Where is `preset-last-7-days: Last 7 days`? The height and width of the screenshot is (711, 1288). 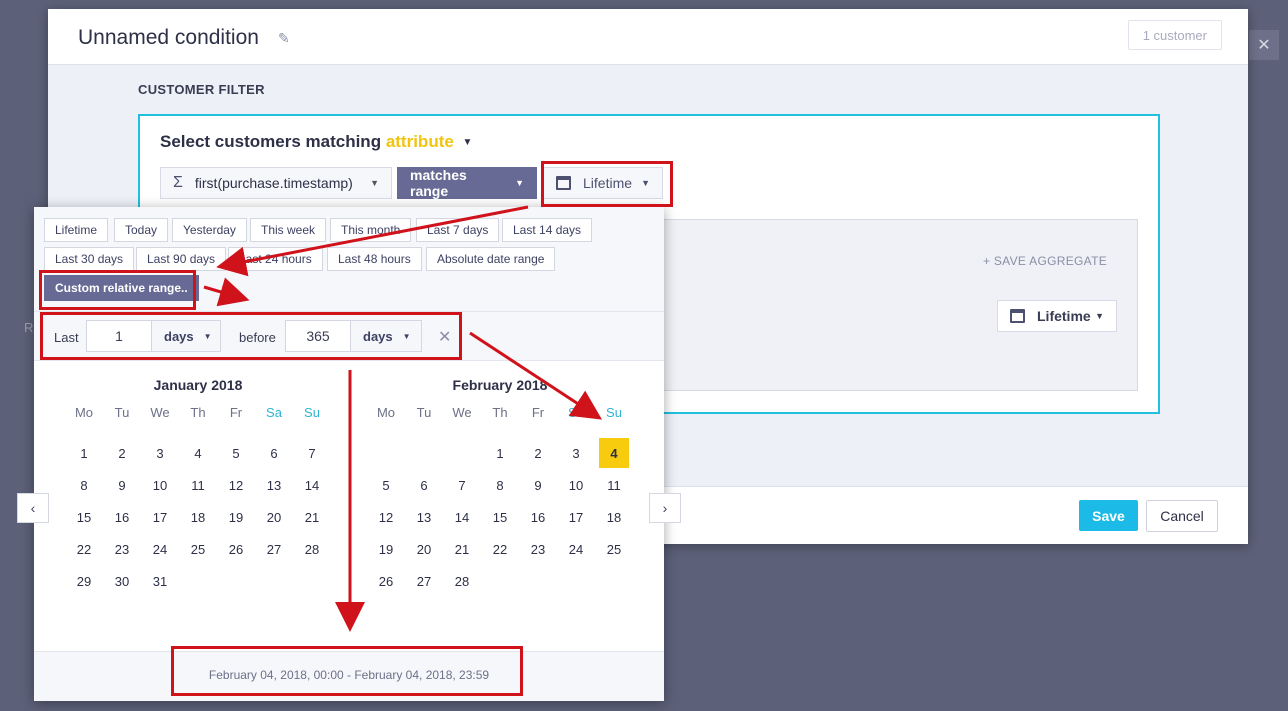 preset-last-7-days: Last 7 days is located at coordinates (458, 230).